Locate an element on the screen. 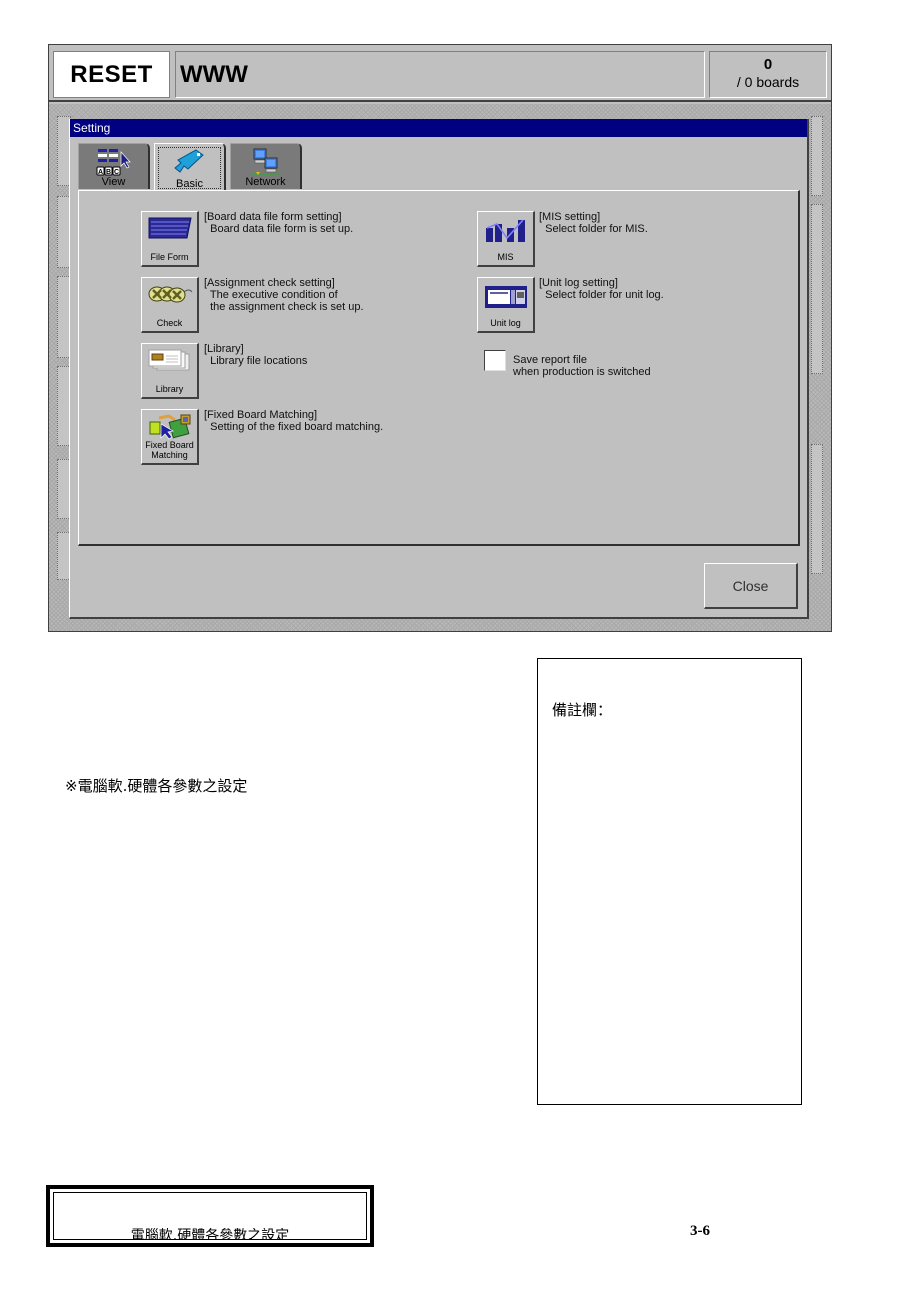 The image size is (920, 1302). tab-bar: A B C View Basic Network is located at coordinates (190, 167).